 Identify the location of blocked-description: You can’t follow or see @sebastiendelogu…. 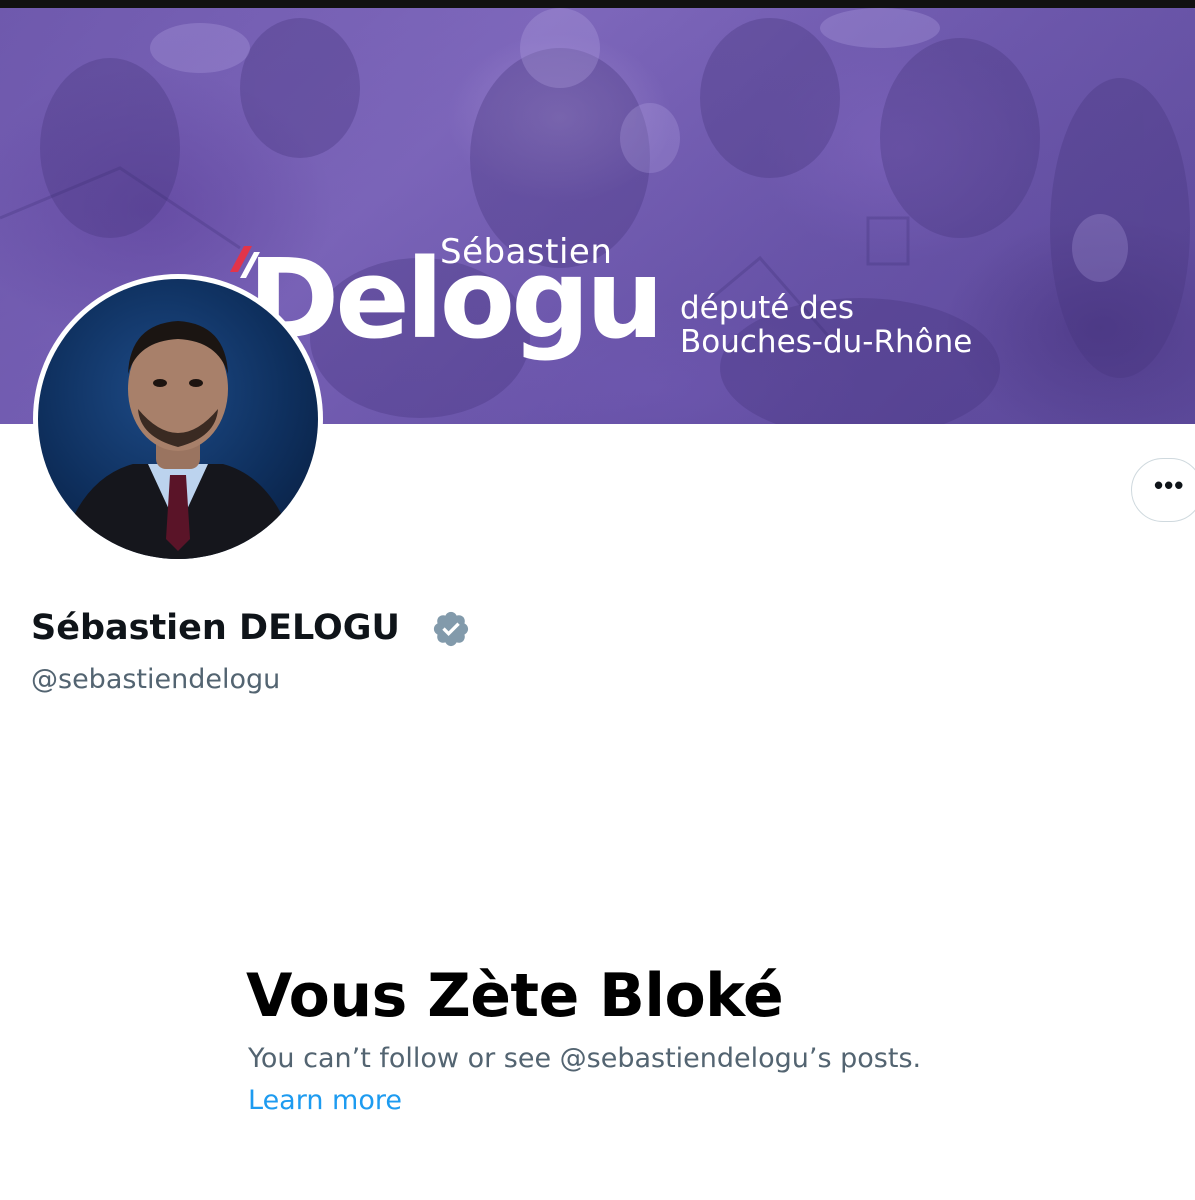
(585, 1058).